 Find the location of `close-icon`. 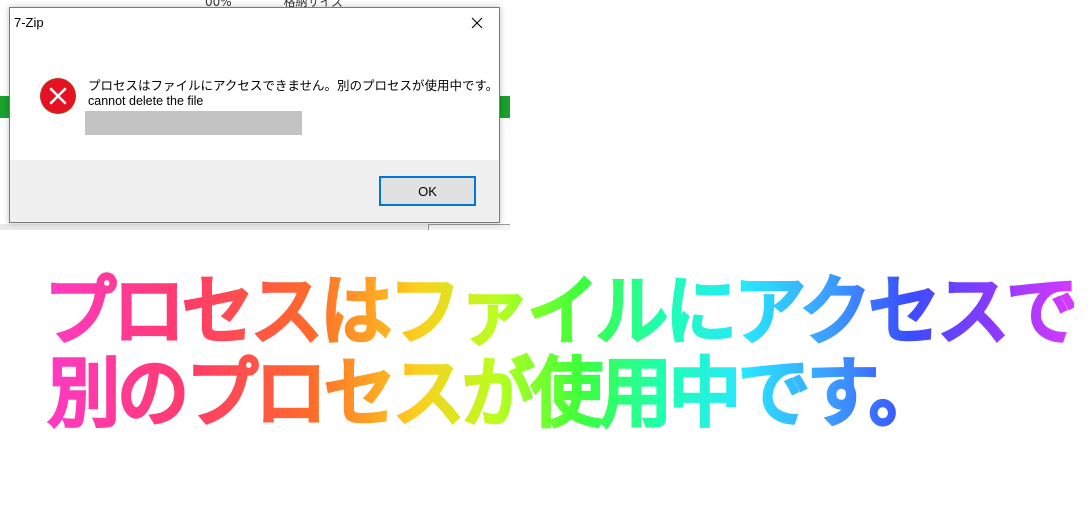

close-icon is located at coordinates (477, 23).